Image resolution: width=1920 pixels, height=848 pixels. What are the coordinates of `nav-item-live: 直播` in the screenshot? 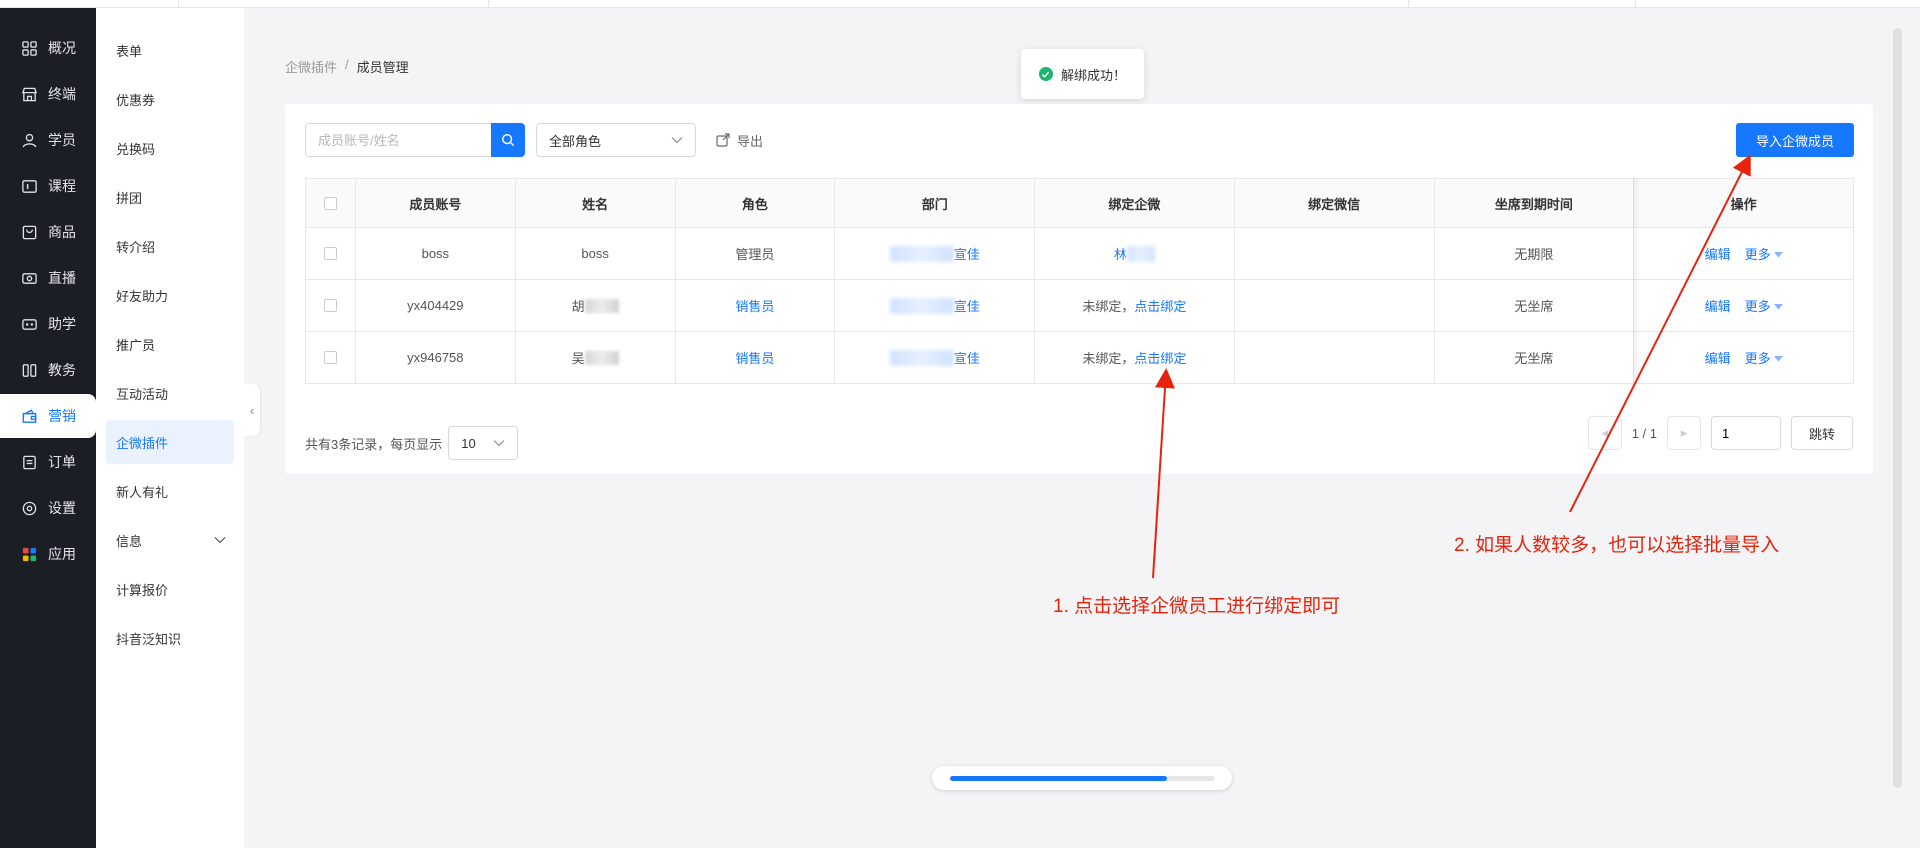 It's located at (48, 278).